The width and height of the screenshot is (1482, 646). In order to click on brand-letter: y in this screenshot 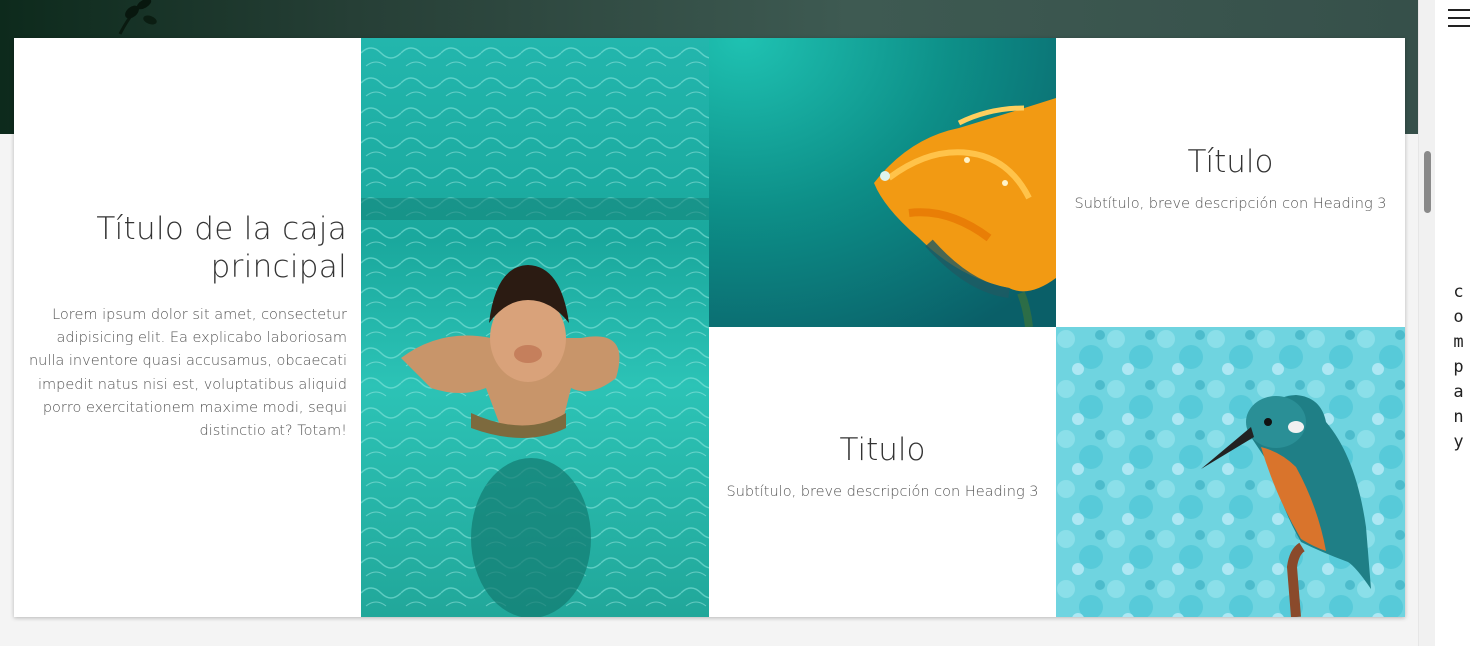, I will do `click(1458, 442)`.